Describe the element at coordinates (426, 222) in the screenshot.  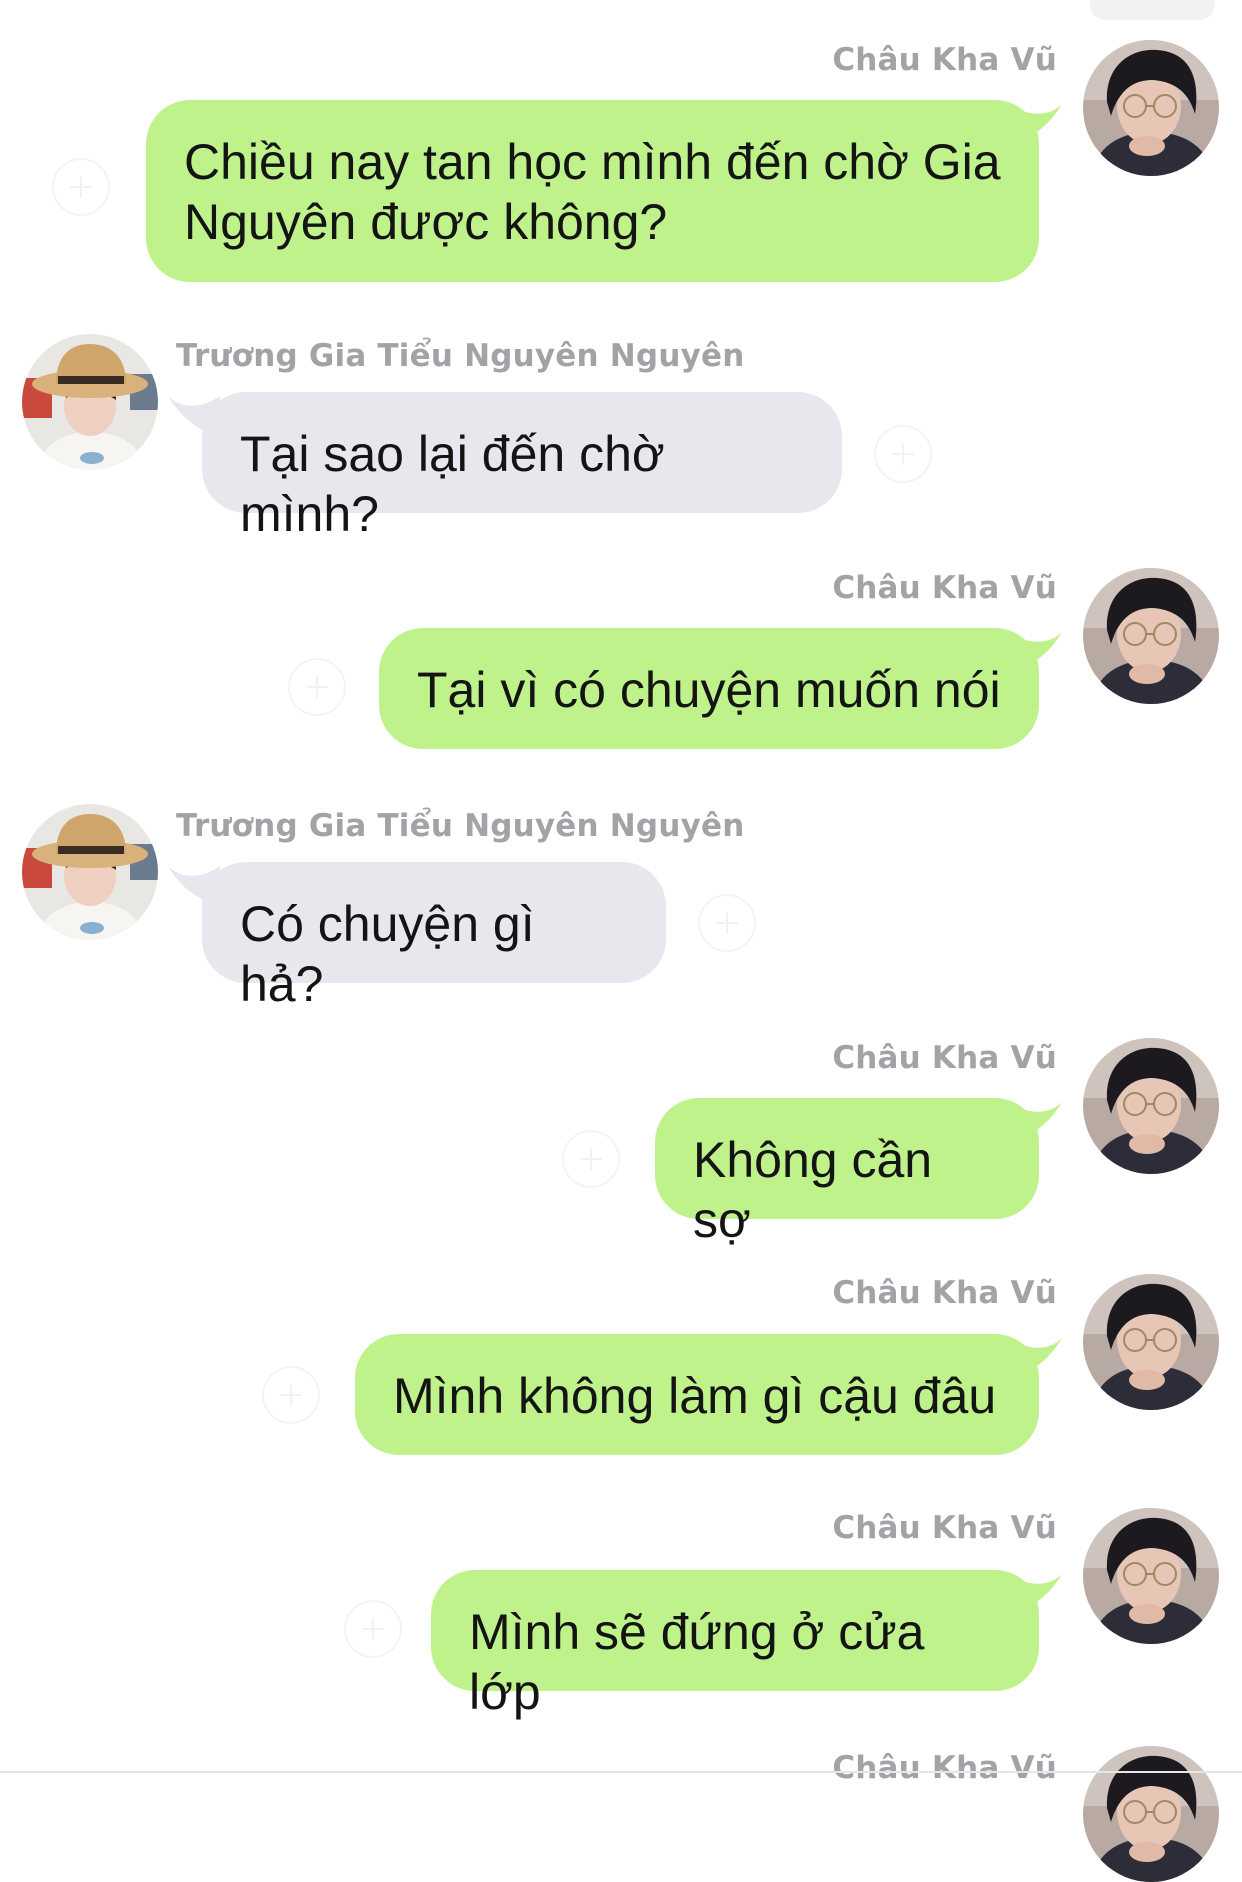
I see `message-text-line: Nguyên được không?` at that location.